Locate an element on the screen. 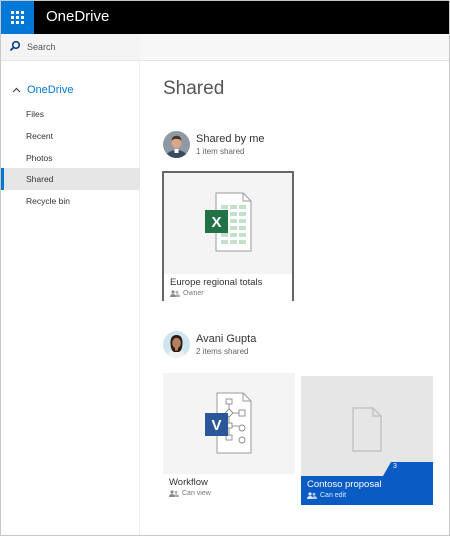 The height and width of the screenshot is (536, 450). group-header-avani-gupta: Avani Gupta 2 items shared is located at coordinates (209, 344).